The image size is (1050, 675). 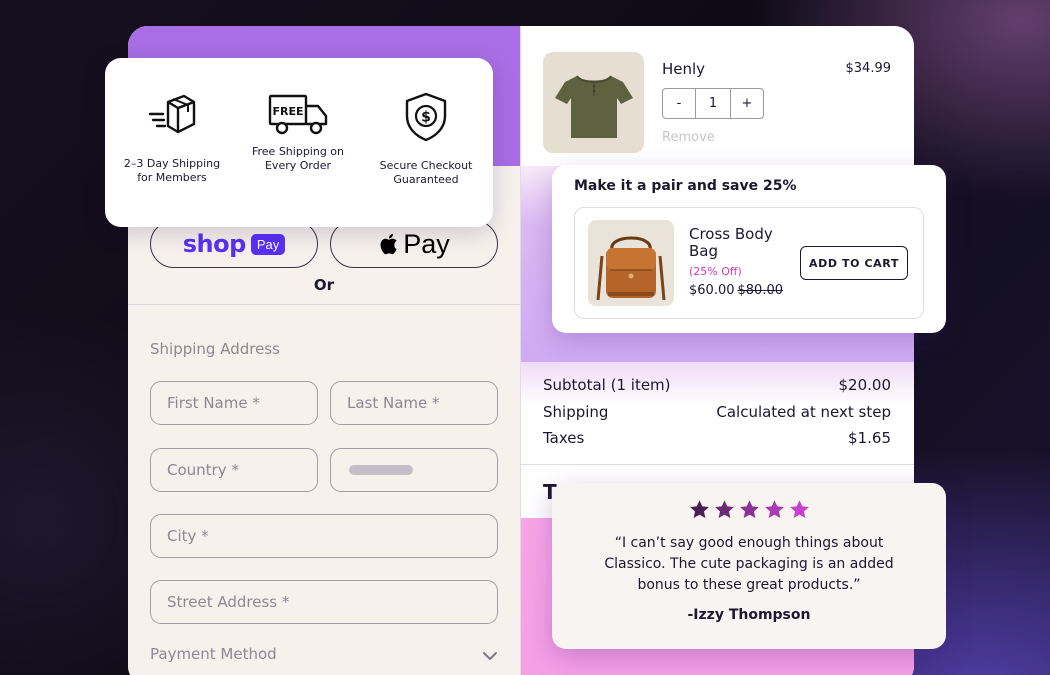 What do you see at coordinates (172, 114) in the screenshot?
I see `fast-shipping-box-icon` at bounding box center [172, 114].